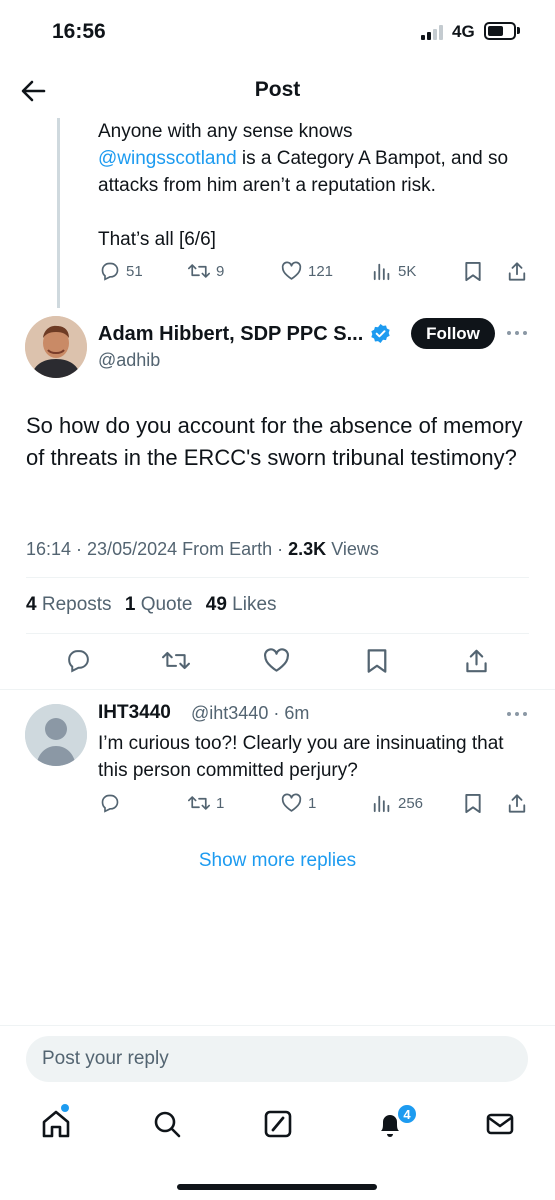  I want to click on reply-like-count: 1, so click(312, 803).